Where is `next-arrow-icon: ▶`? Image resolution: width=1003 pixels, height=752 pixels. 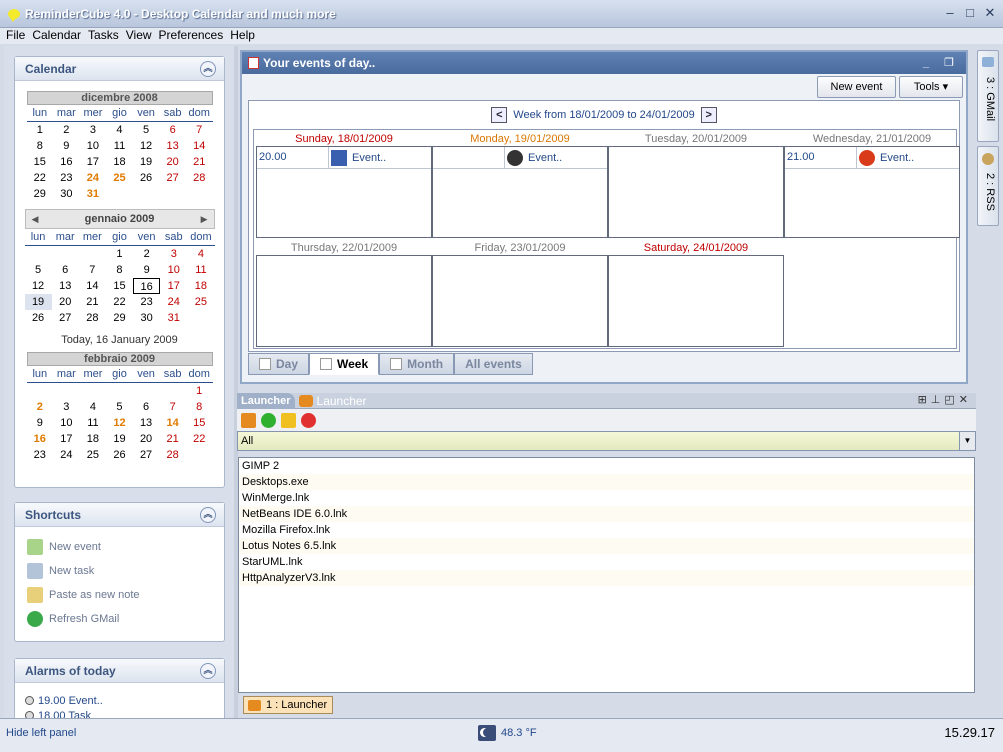 next-arrow-icon: ▶ is located at coordinates (204, 219).